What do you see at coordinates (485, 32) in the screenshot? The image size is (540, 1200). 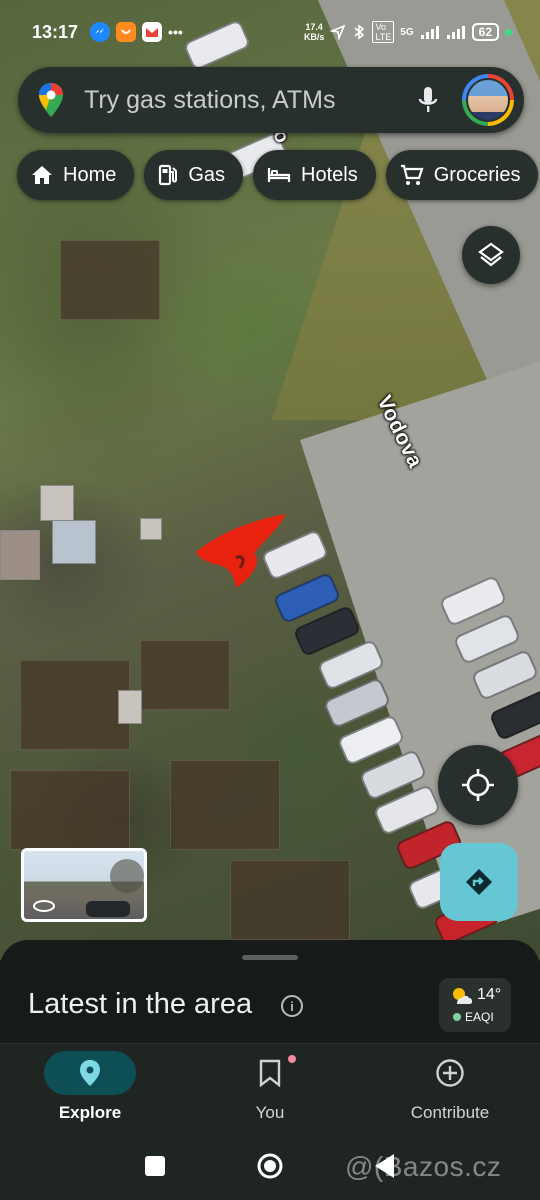 I see `battery-indicator: 62` at bounding box center [485, 32].